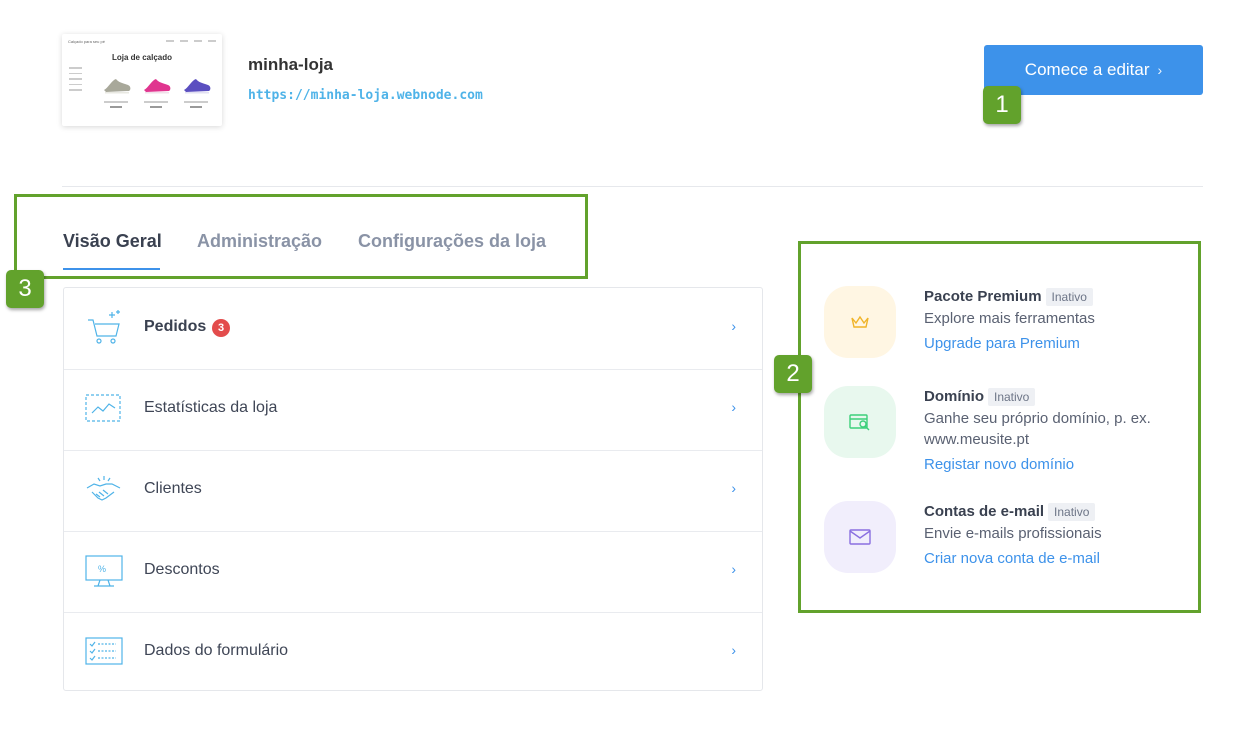  I want to click on menu-item-discounts: % Descontos ›, so click(413, 572).